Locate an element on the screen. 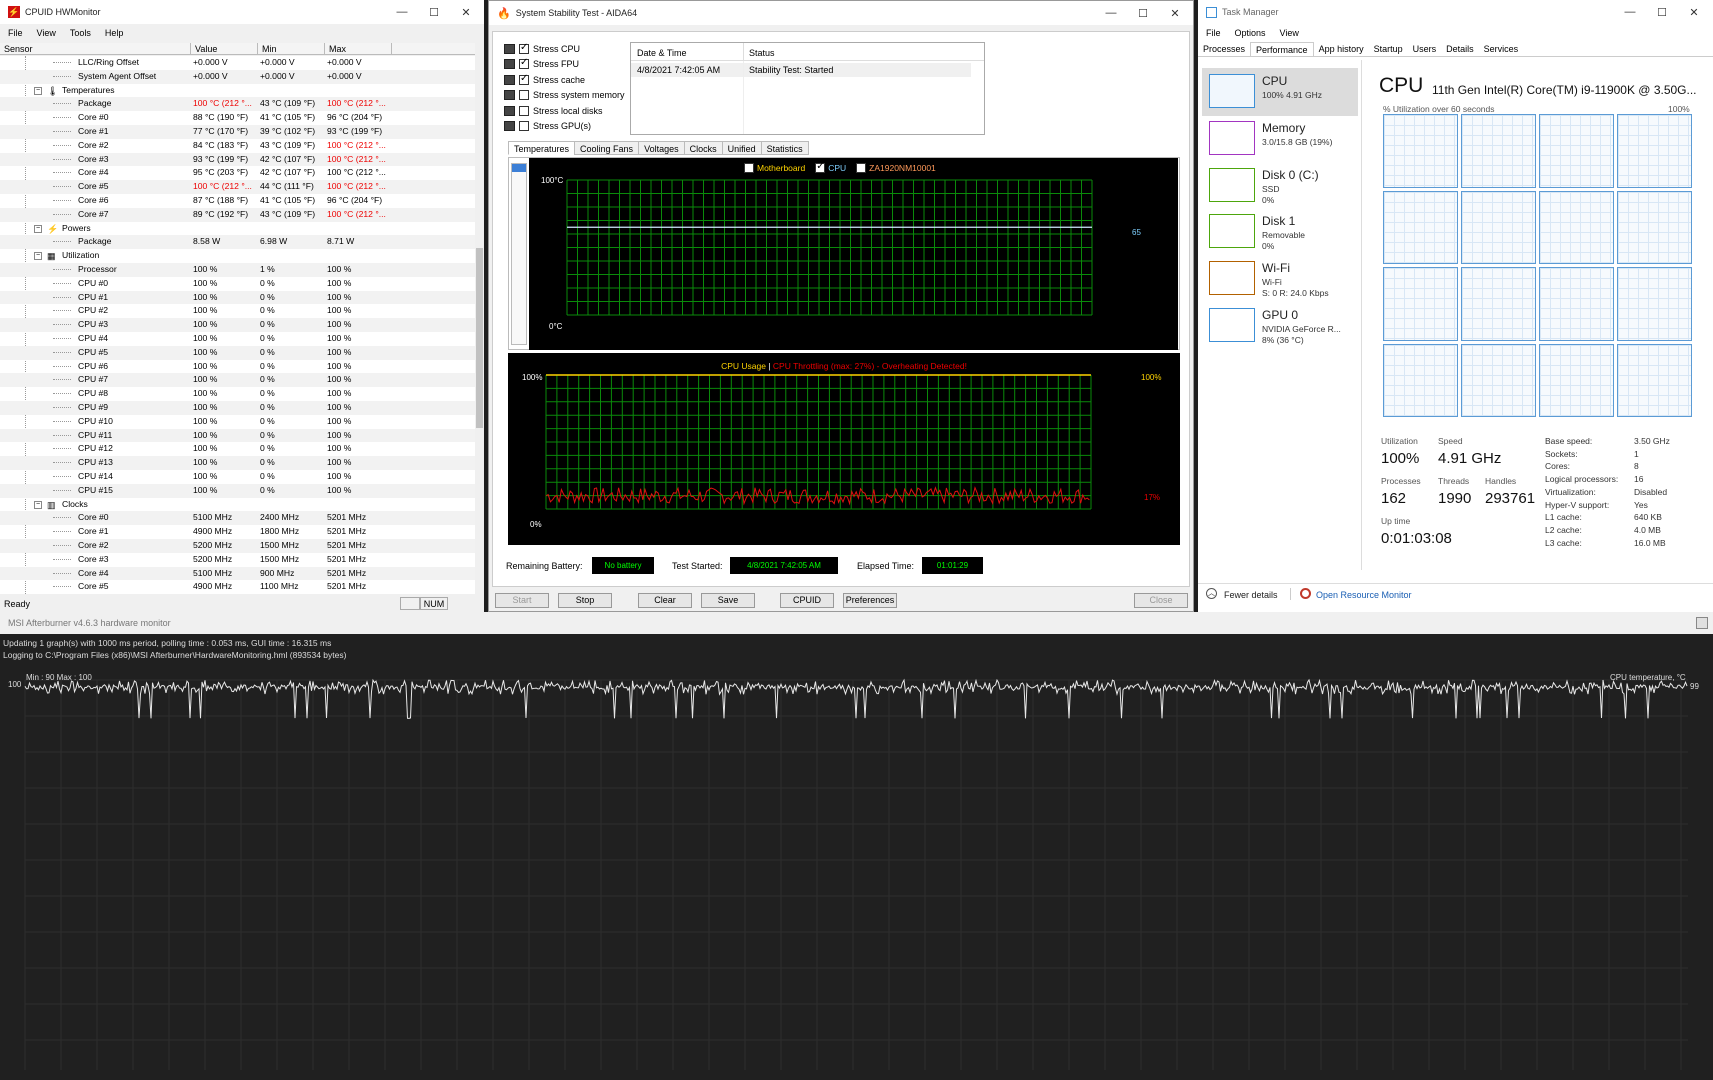 This screenshot has width=1713, height=1080. table-row: CPU #15 100 % 0 % 100 % is located at coordinates (237, 490).